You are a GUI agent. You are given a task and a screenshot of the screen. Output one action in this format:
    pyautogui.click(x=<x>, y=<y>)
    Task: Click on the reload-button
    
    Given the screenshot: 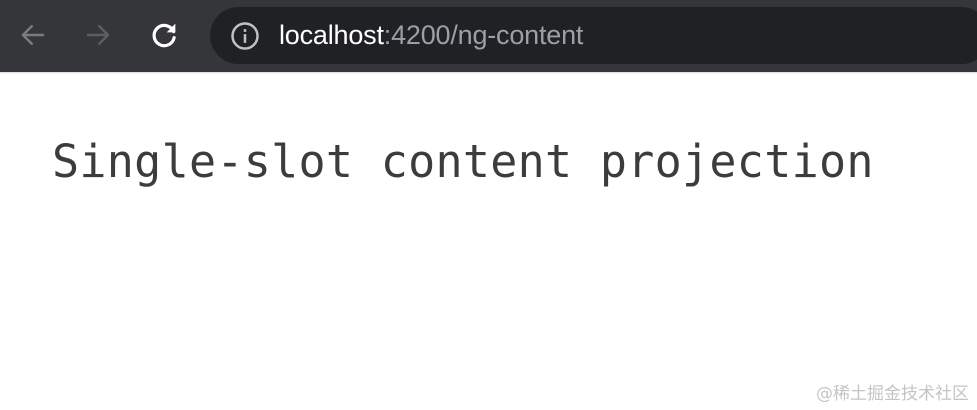 What is the action you would take?
    pyautogui.click(x=164, y=35)
    